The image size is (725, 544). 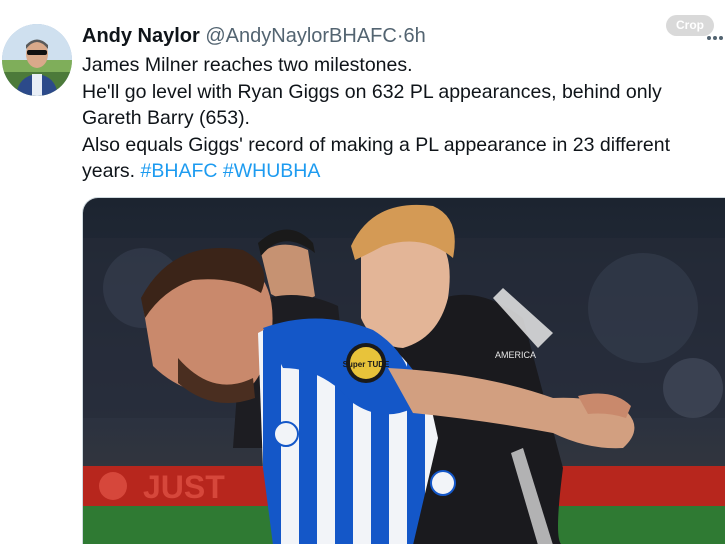 What do you see at coordinates (109, 171) in the screenshot?
I see `tweet-line: years.` at bounding box center [109, 171].